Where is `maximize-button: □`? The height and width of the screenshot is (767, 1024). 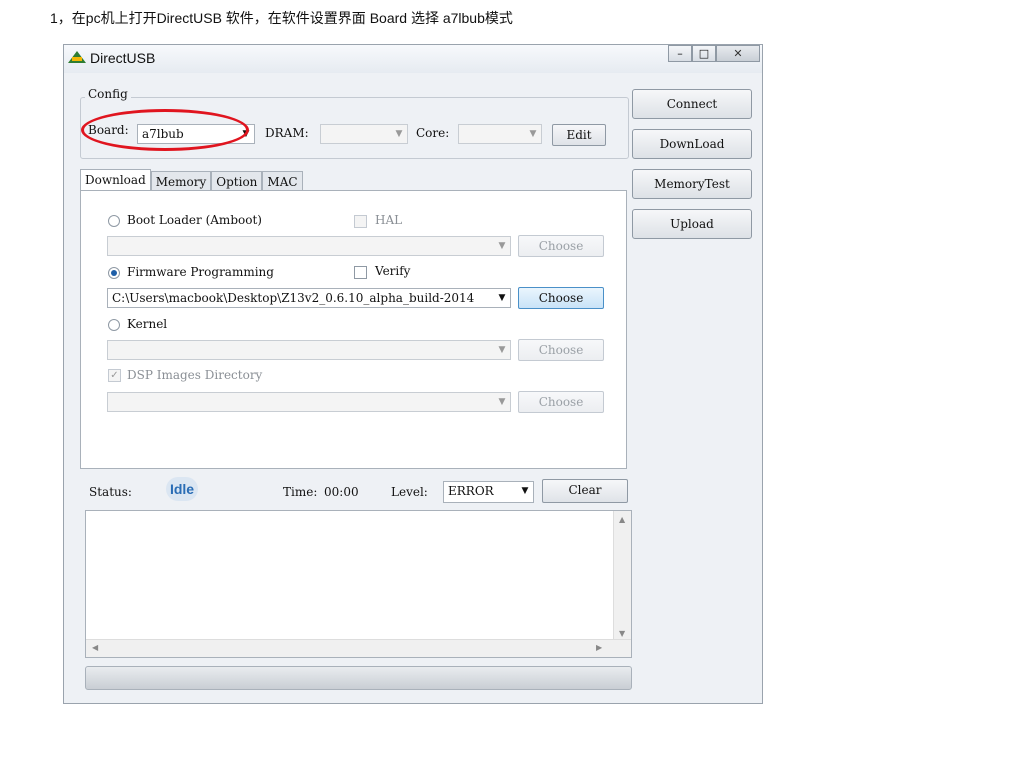 maximize-button: □ is located at coordinates (704, 53).